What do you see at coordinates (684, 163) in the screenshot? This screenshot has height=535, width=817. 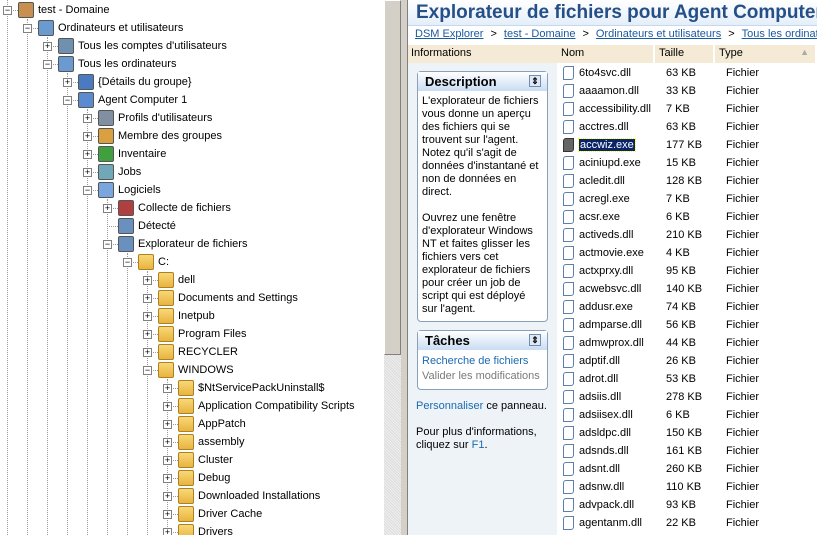 I see `file-row: aciniupd.exe 15 KB Fichier` at bounding box center [684, 163].